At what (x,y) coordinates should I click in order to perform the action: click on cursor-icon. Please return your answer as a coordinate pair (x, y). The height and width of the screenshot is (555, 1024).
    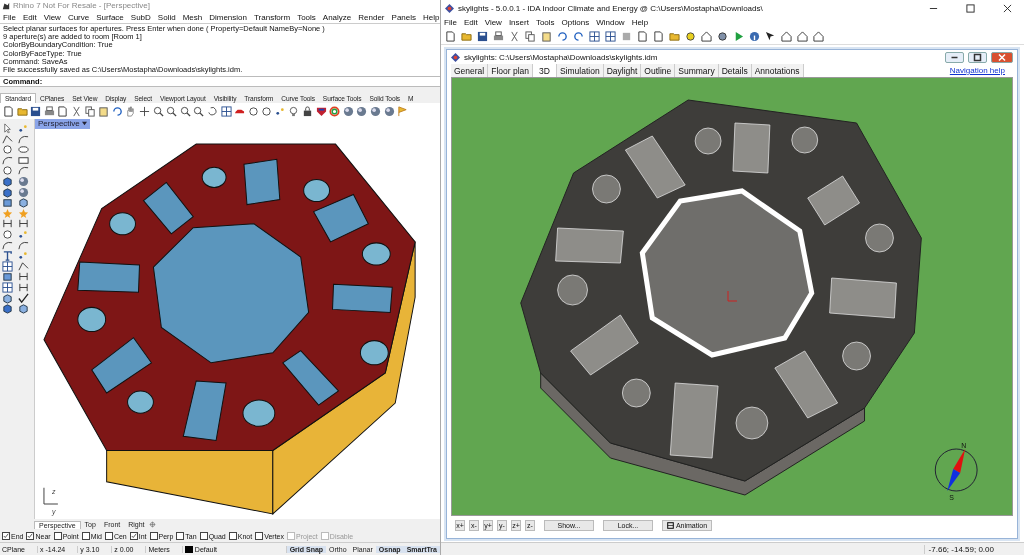
    Looking at the image, I should click on (7, 128).